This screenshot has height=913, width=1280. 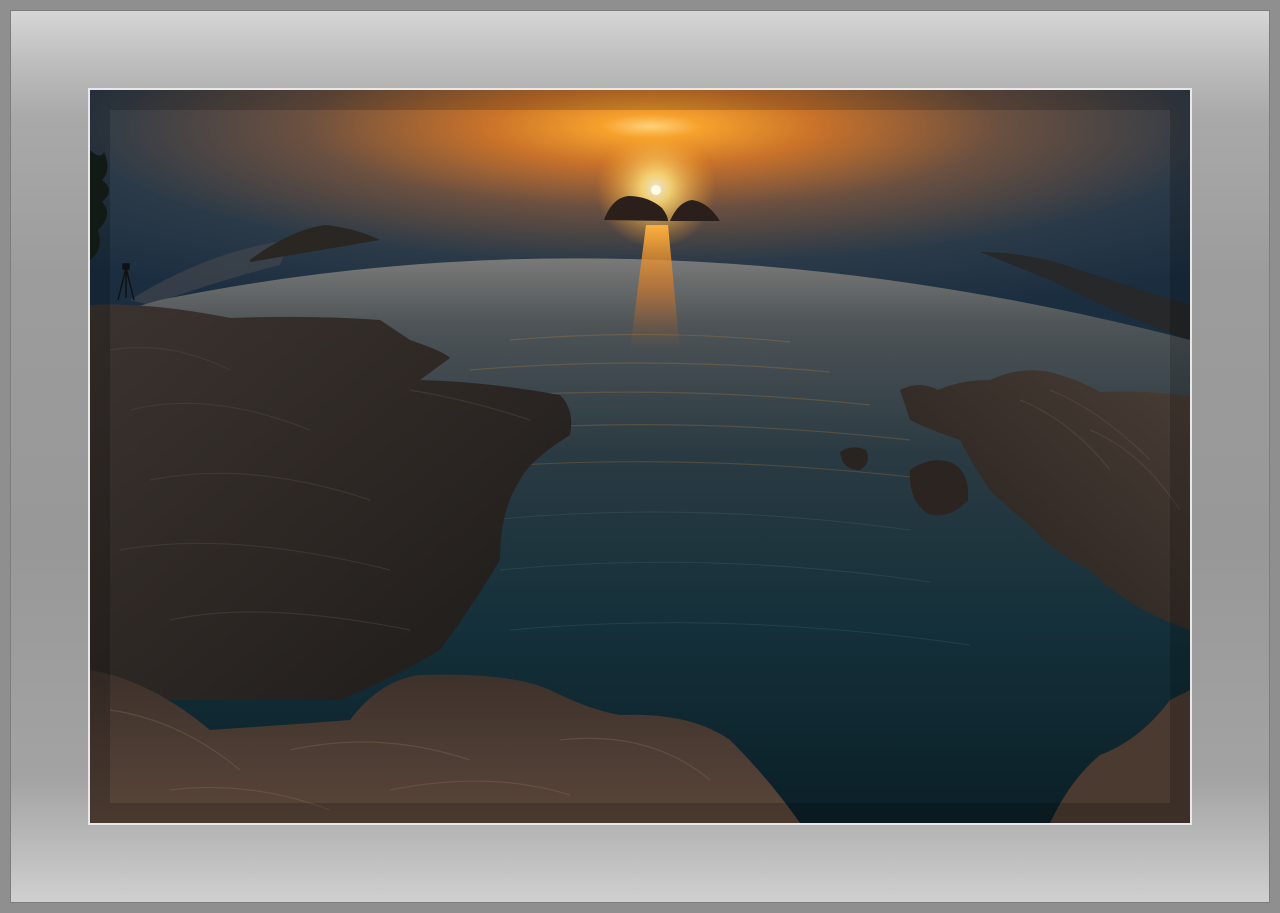 What do you see at coordinates (656, 190) in the screenshot?
I see `sun` at bounding box center [656, 190].